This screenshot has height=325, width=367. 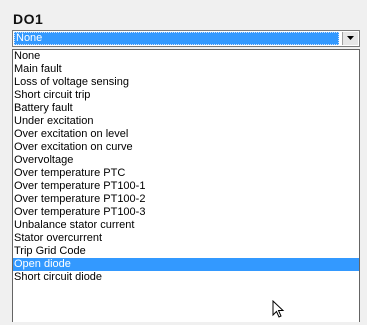 What do you see at coordinates (186, 212) in the screenshot?
I see `option-over-temperature-pt100-3: Over temperature PT100-3` at bounding box center [186, 212].